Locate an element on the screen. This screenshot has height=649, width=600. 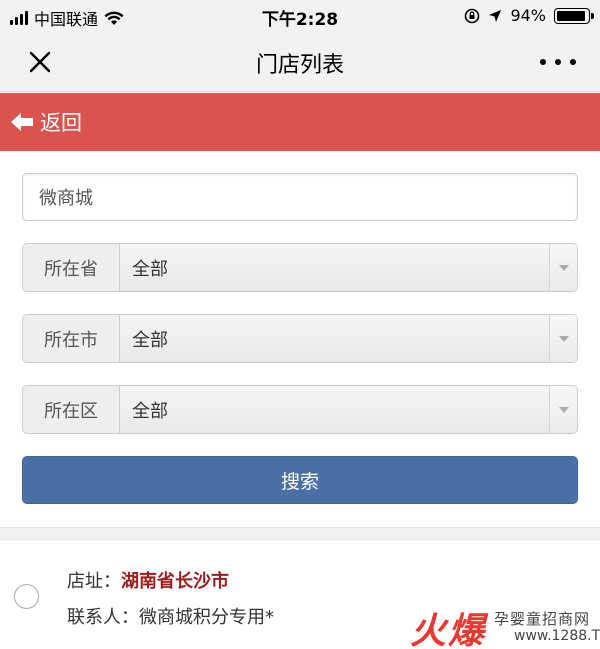
status-right: 94% is located at coordinates (529, 15).